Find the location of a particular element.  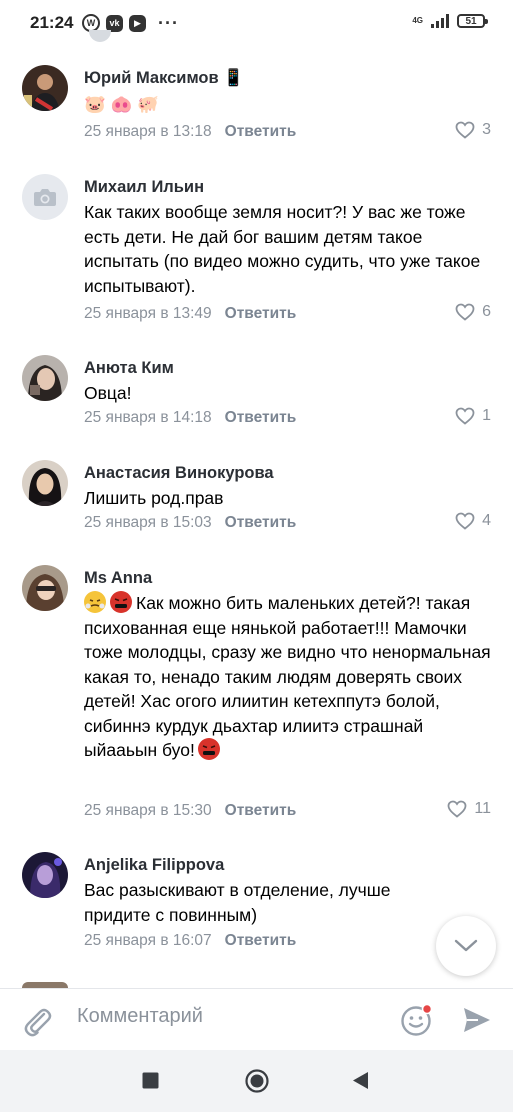

comment-meta: 25 января в 13:18 Ответить is located at coordinates (190, 132).